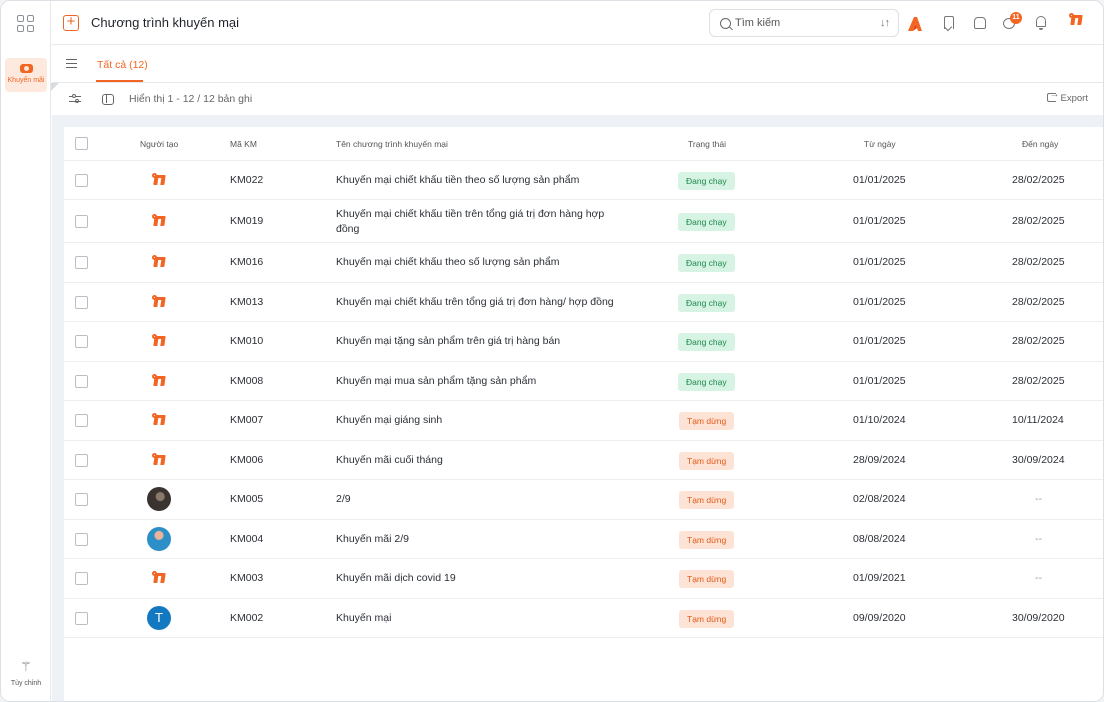 The image size is (1104, 702). I want to click on select-all-checkbox, so click(81, 143).